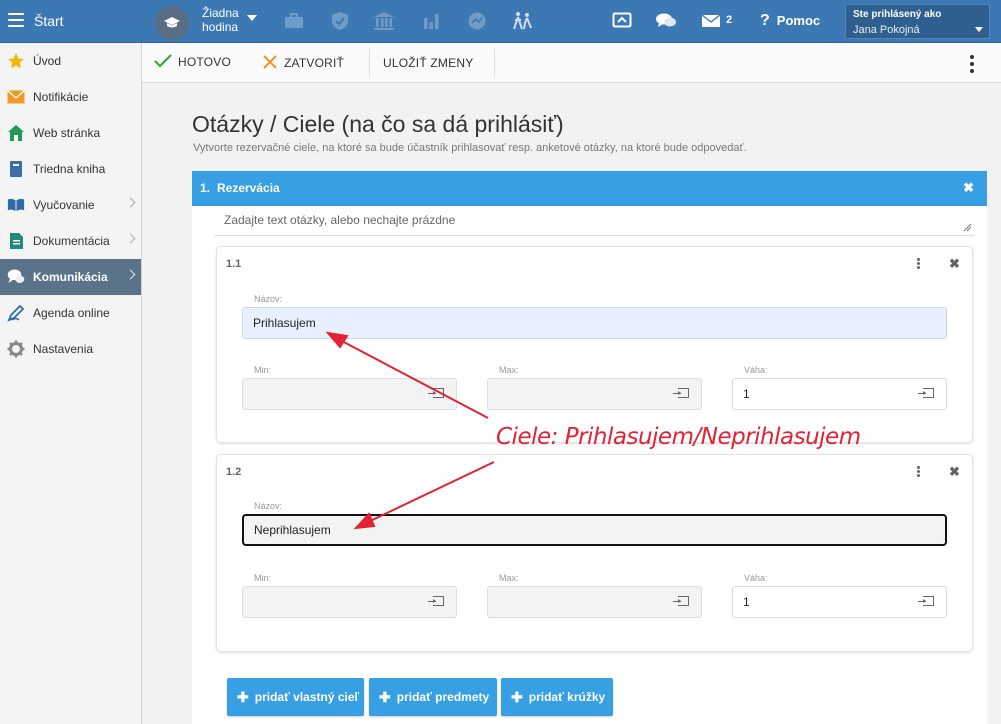 This screenshot has width=1001, height=724. What do you see at coordinates (16, 277) in the screenshot?
I see `chat-icon` at bounding box center [16, 277].